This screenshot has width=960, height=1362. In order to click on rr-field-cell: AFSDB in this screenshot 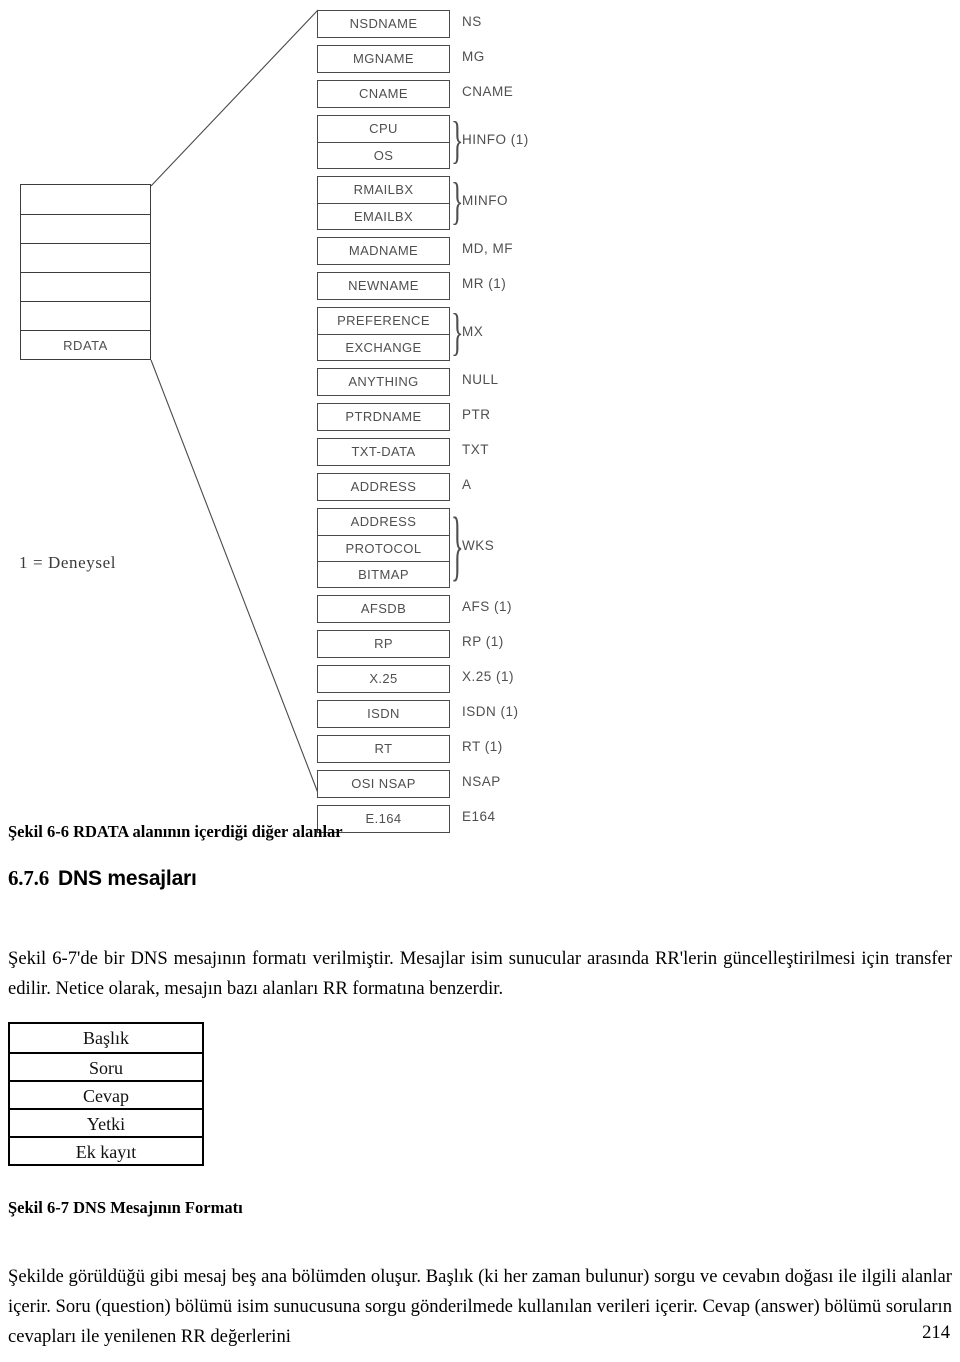, I will do `click(383, 608)`.